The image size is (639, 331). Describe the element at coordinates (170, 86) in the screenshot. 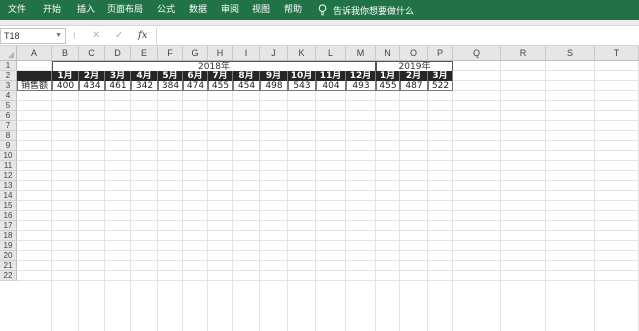

I see `sales-value-cell: 384` at that location.